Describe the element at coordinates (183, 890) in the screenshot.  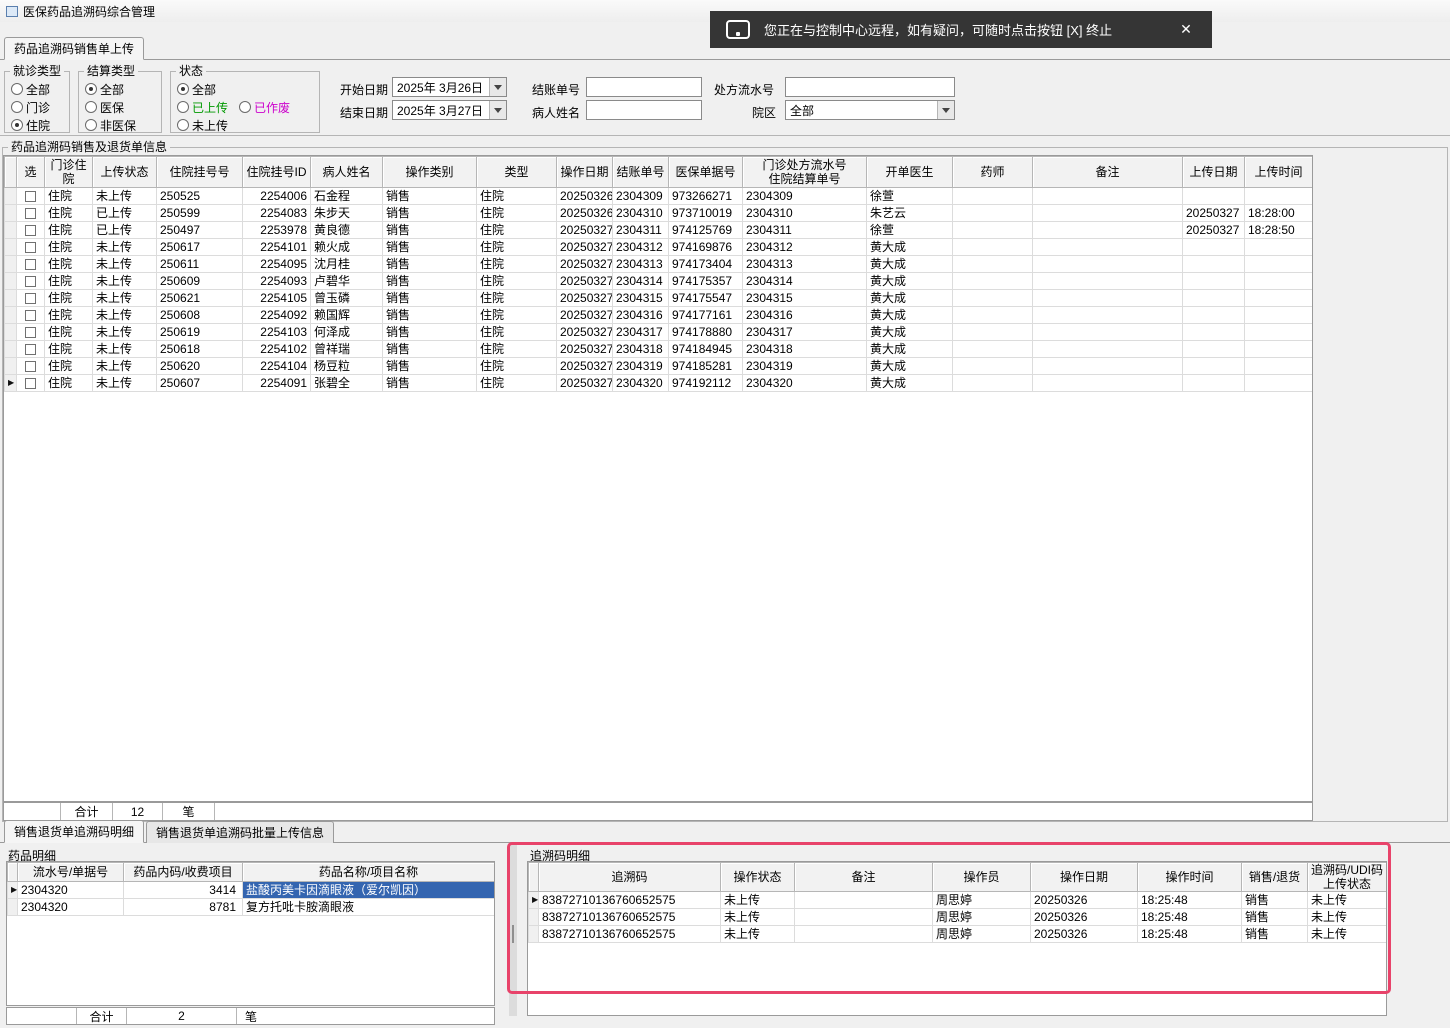
I see `cell: 3414` at that location.